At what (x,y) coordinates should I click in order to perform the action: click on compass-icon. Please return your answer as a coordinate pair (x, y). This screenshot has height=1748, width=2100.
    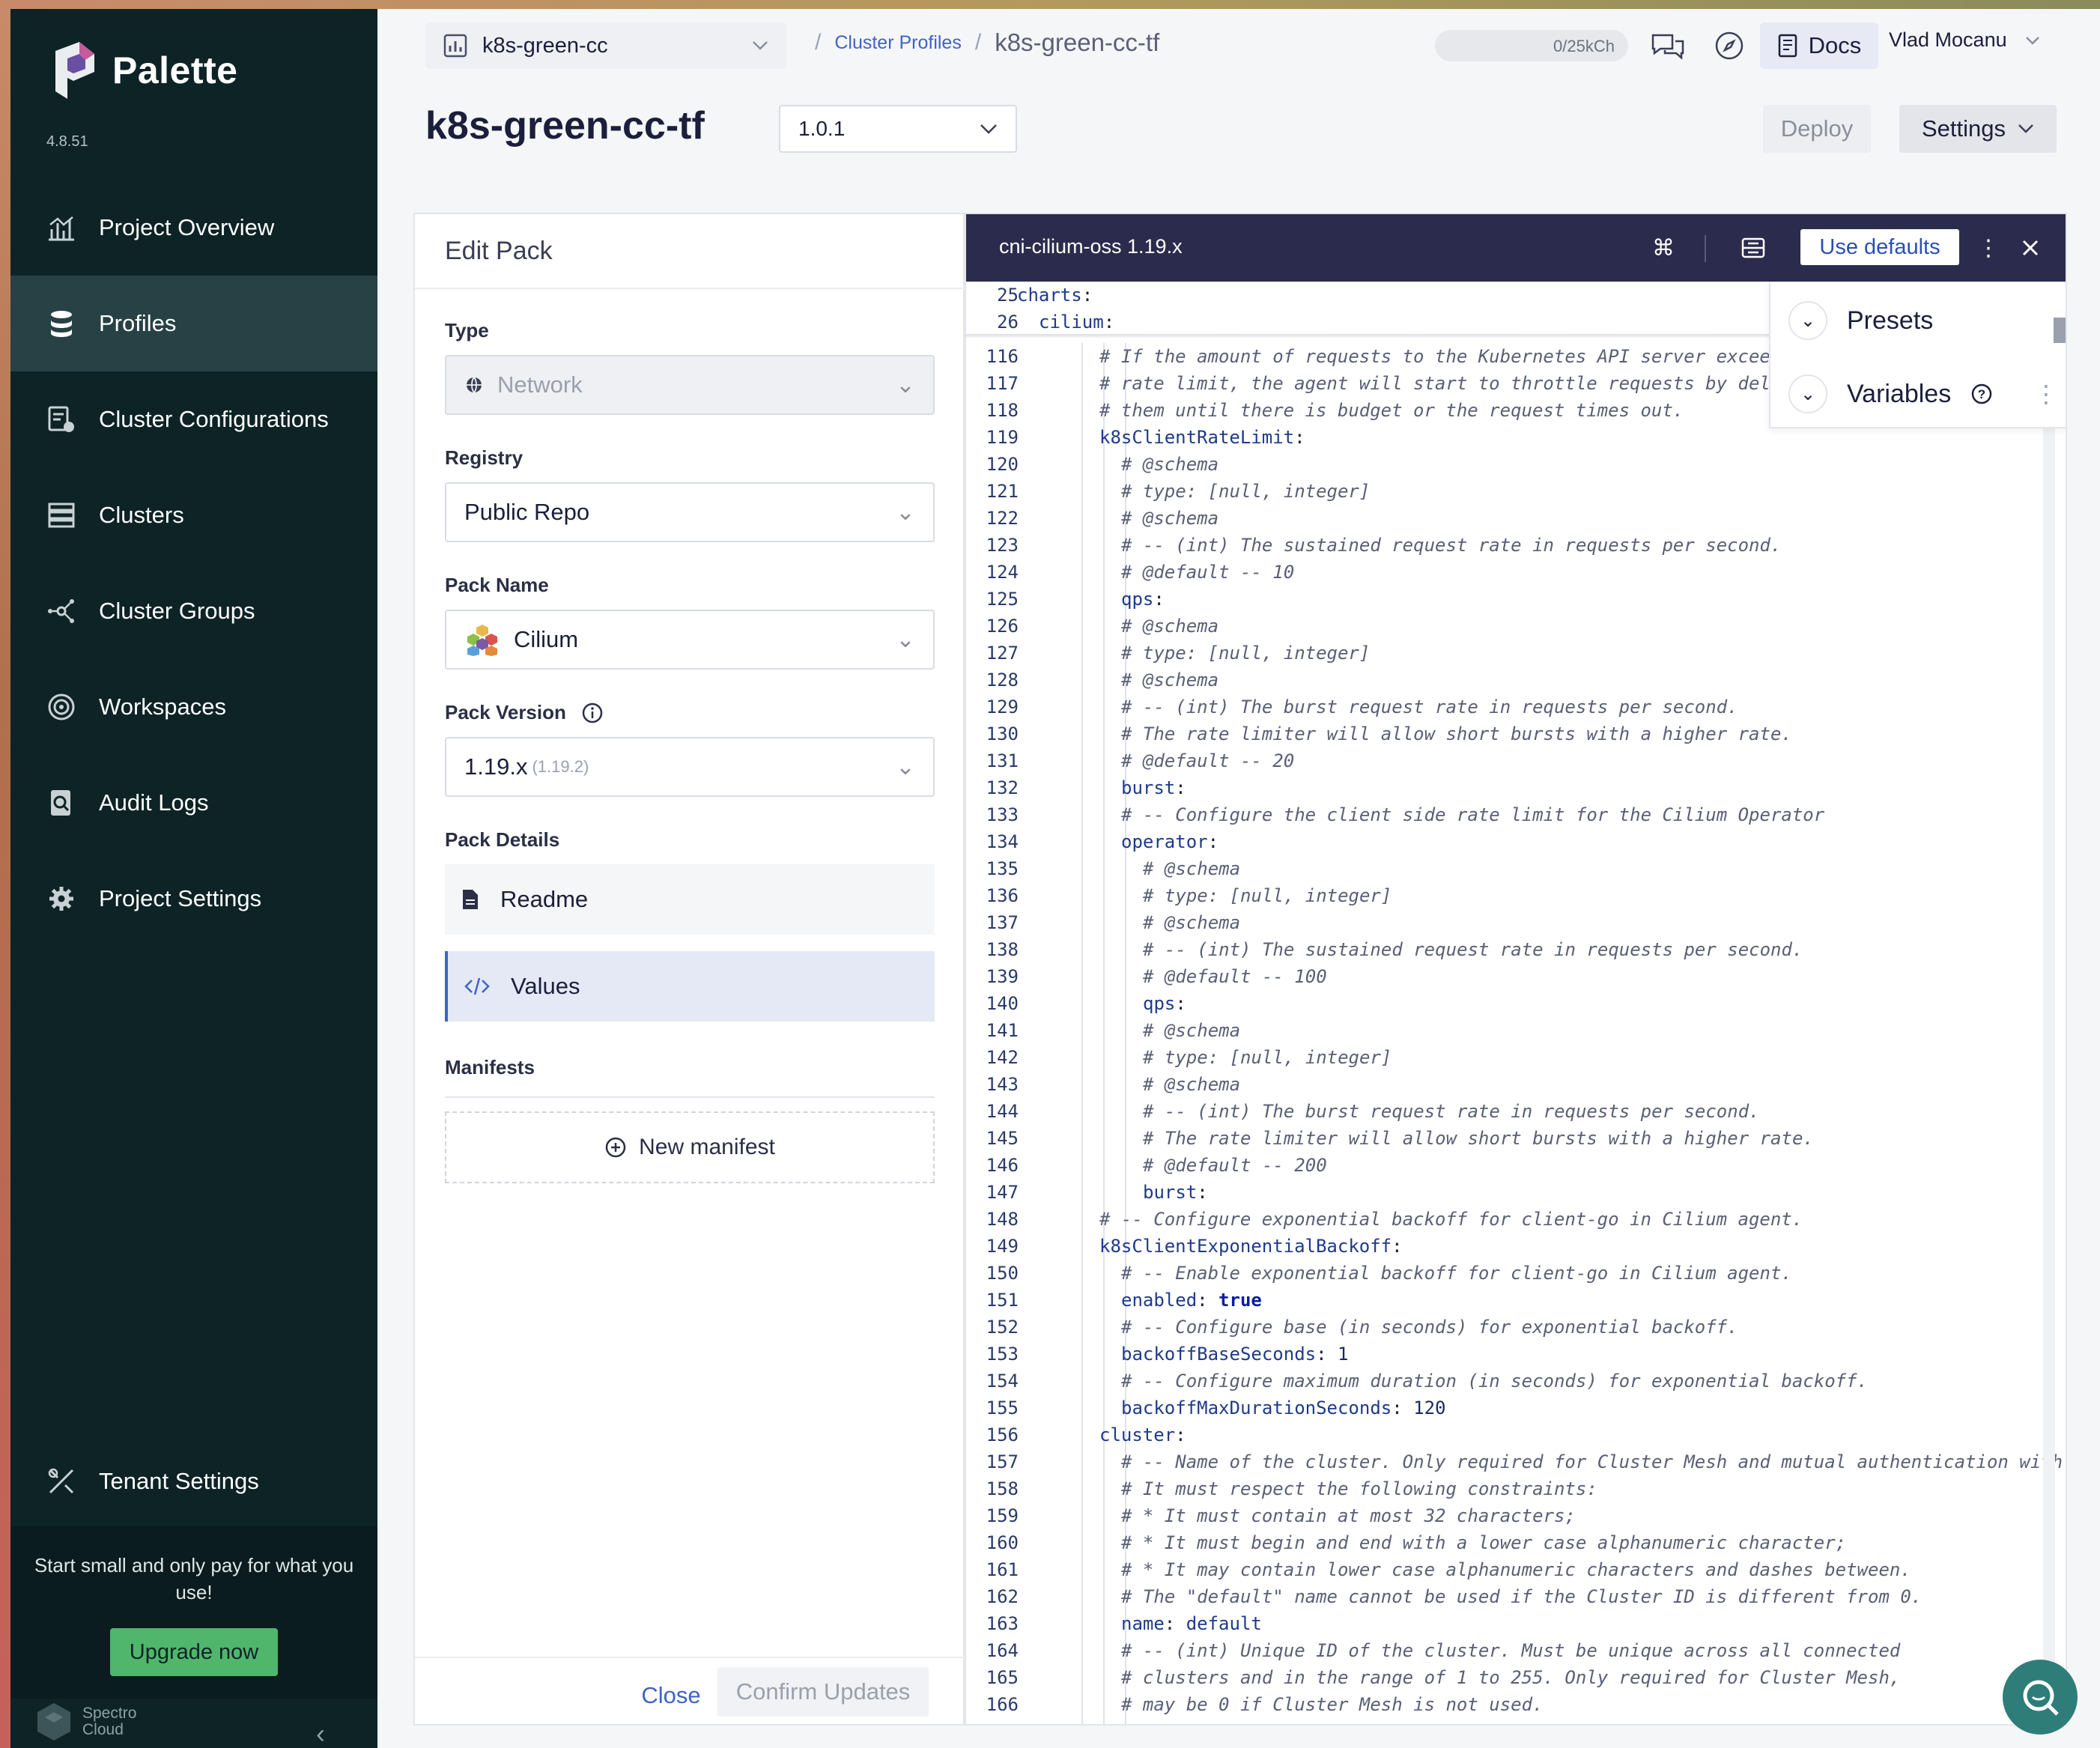
    Looking at the image, I should click on (1729, 46).